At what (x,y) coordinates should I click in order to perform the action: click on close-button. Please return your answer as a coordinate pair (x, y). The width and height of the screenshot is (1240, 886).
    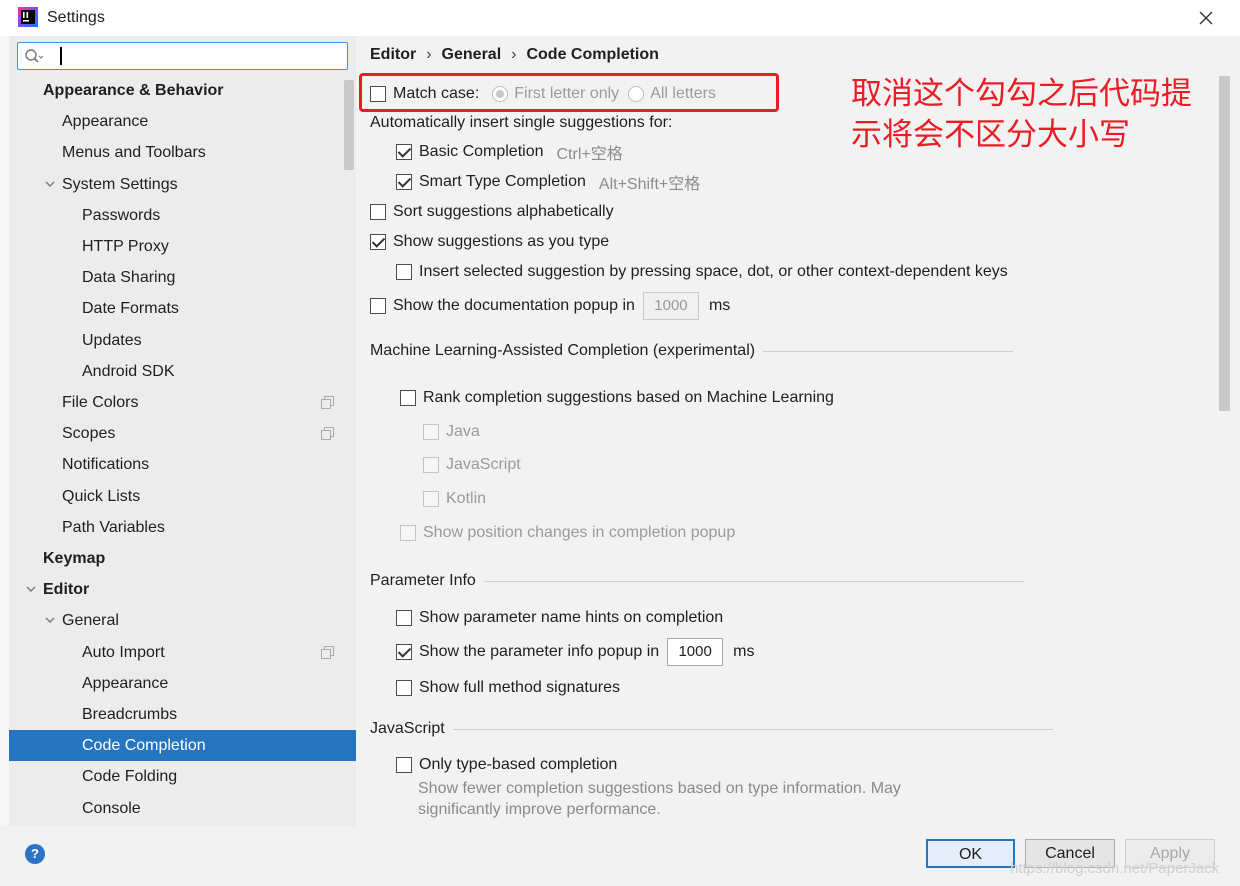
    Looking at the image, I should click on (1206, 18).